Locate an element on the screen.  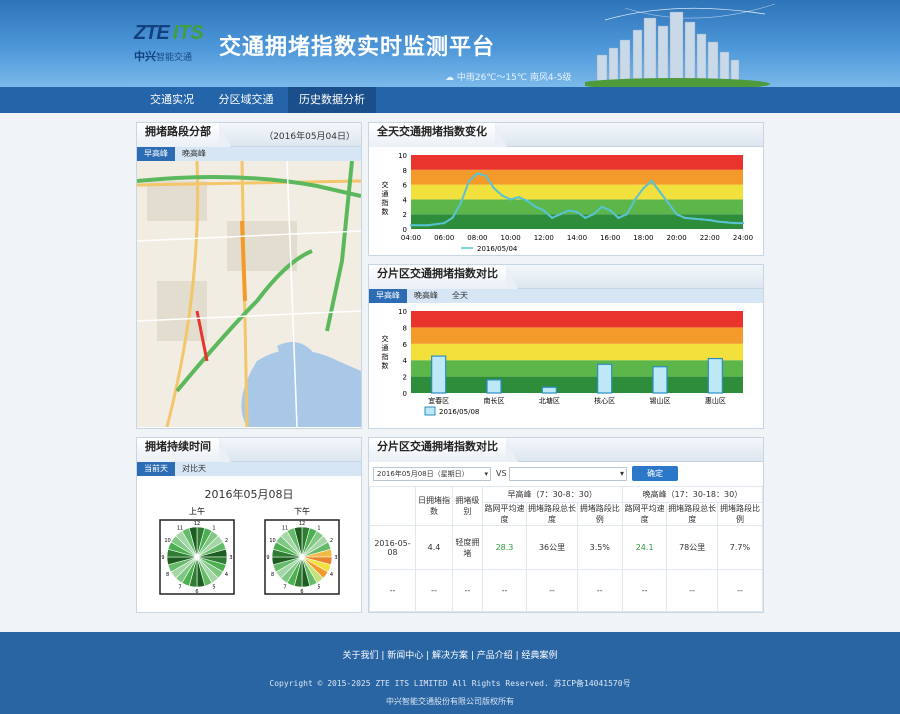
col-level: 拥堵级别 is located at coordinates (467, 506).